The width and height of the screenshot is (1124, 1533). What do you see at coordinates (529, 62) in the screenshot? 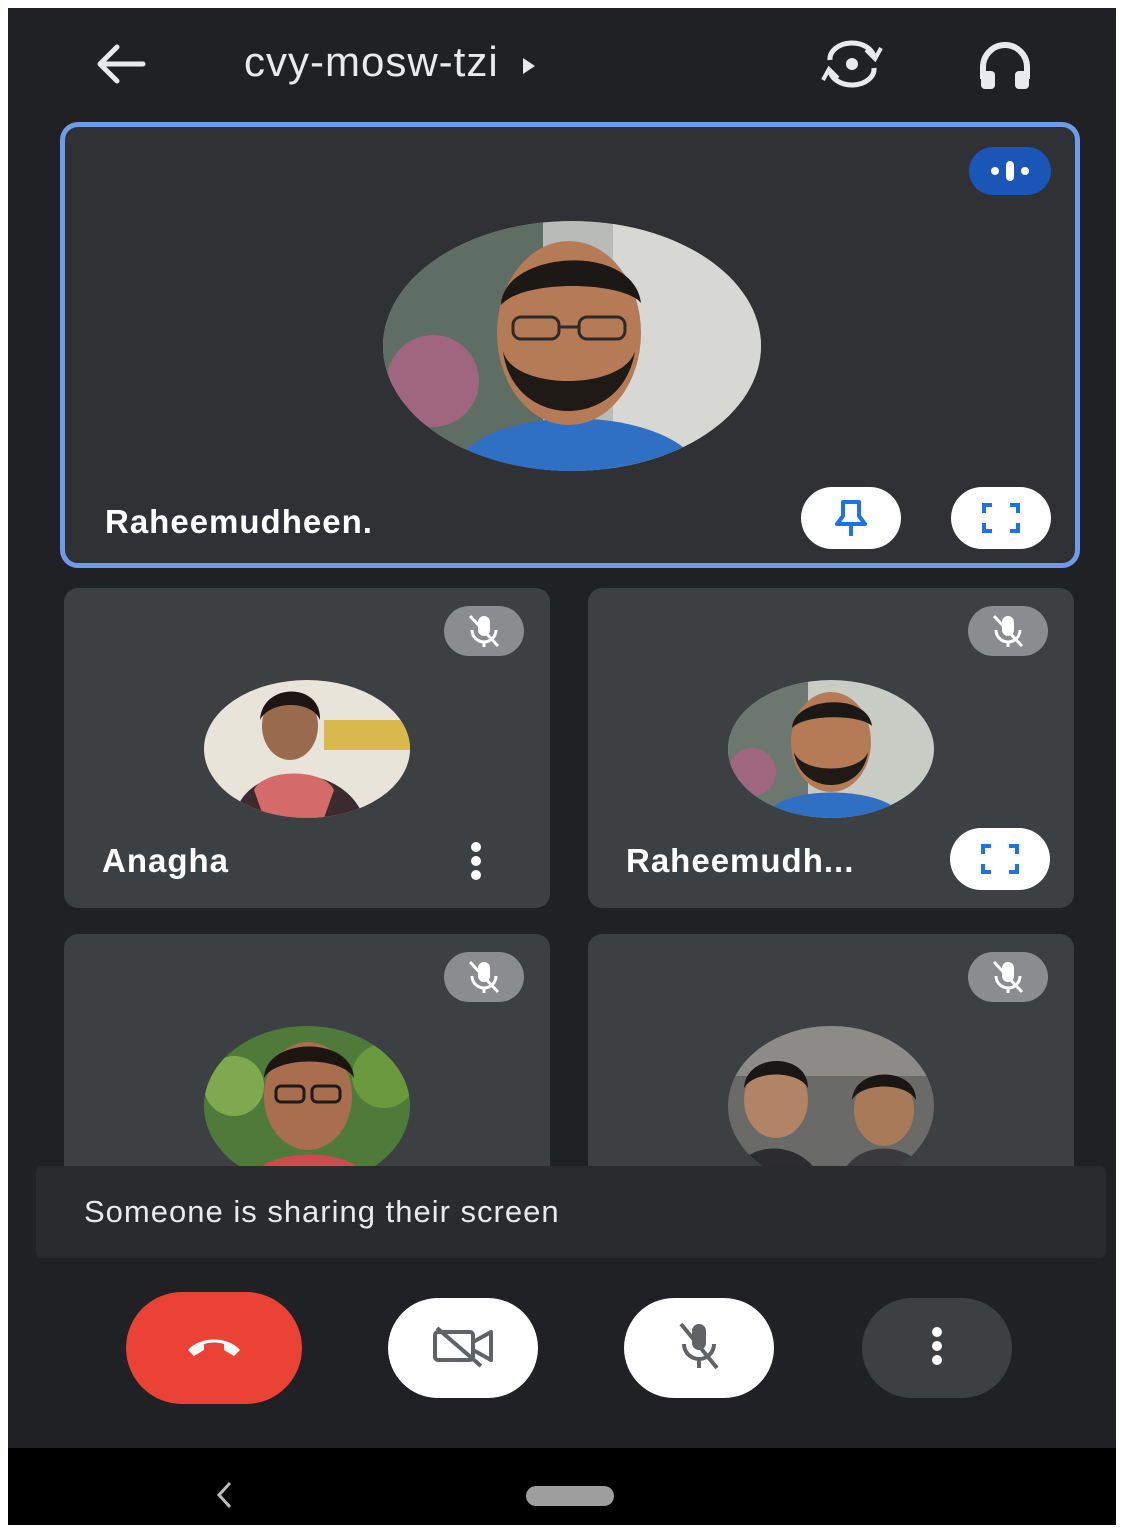
I see `caret-right-icon` at bounding box center [529, 62].